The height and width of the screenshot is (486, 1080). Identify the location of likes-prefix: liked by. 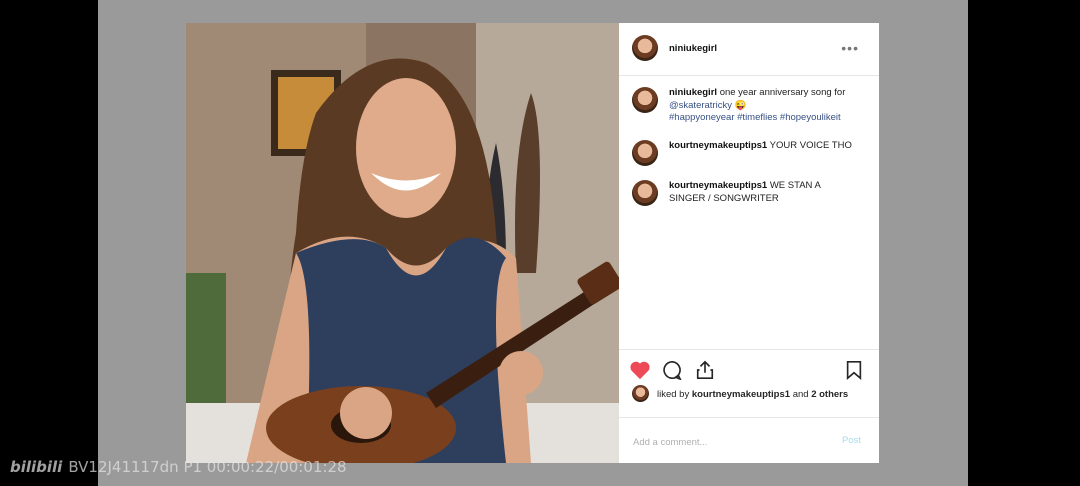
(673, 394).